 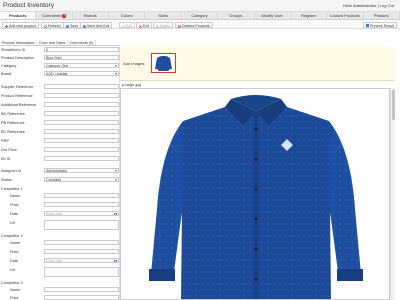 What do you see at coordinates (18, 57) in the screenshot?
I see `product-description-label: Product Description` at bounding box center [18, 57].